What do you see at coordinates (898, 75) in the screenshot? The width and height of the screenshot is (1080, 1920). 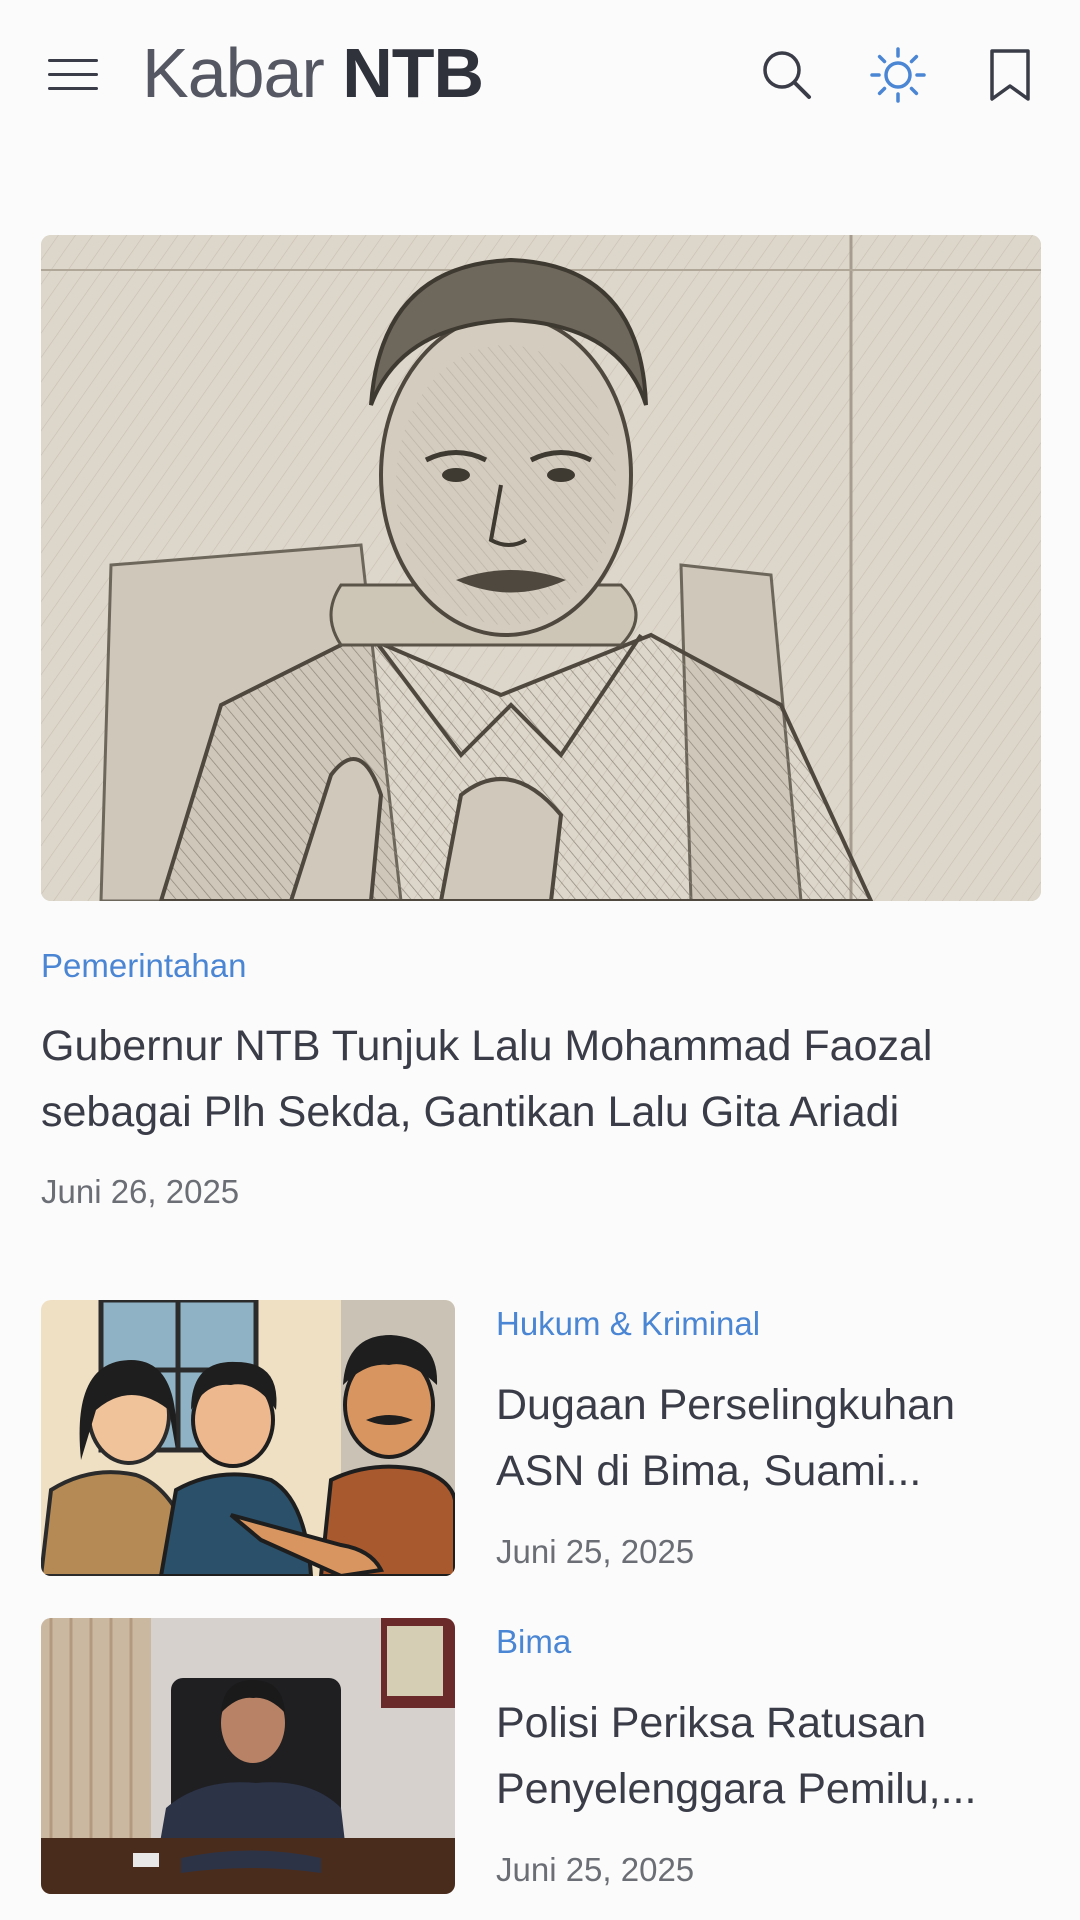 I see `sun-icon` at bounding box center [898, 75].